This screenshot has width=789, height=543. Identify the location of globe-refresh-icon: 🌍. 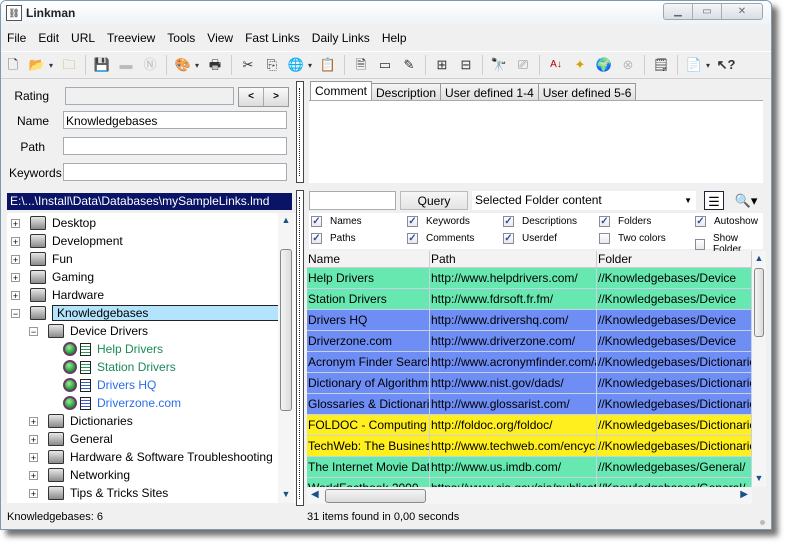
(604, 65).